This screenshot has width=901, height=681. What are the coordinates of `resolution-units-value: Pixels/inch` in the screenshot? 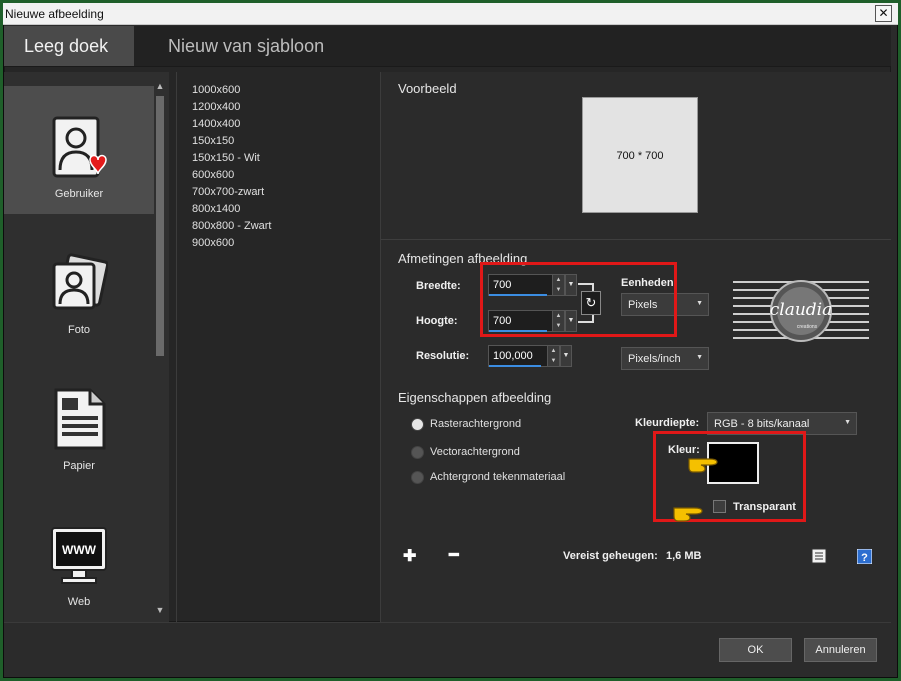 It's located at (654, 359).